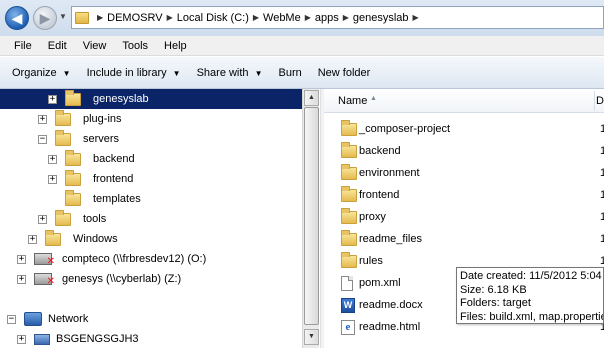 Image resolution: width=604 pixels, height=348 pixels. Describe the element at coordinates (289, 73) in the screenshot. I see `burn-button: Burn` at that location.